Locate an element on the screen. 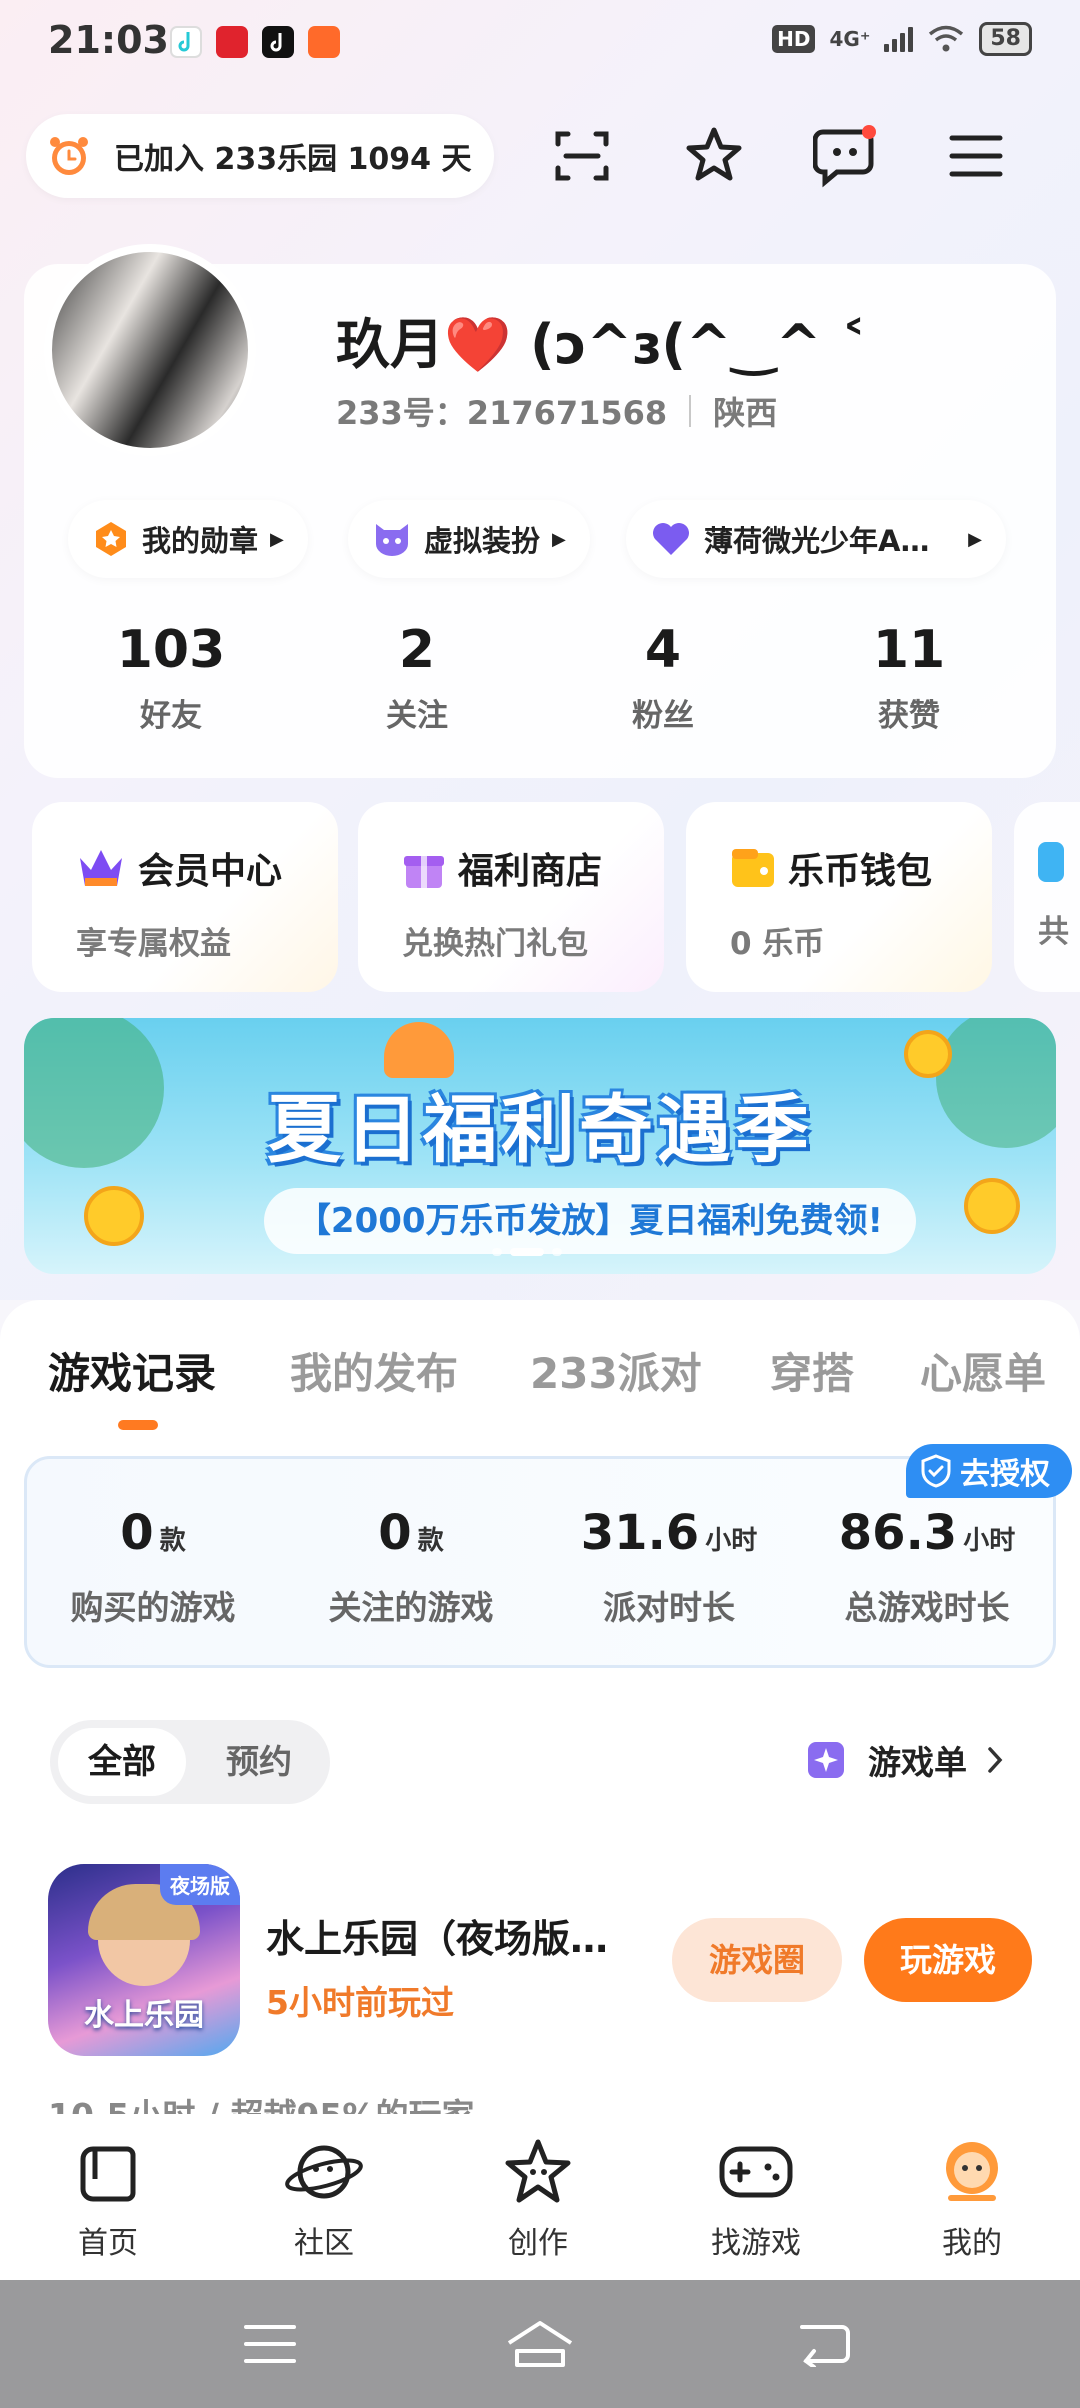 This screenshot has width=1080, height=2408. gstat-value: 31.6 is located at coordinates (640, 1533).